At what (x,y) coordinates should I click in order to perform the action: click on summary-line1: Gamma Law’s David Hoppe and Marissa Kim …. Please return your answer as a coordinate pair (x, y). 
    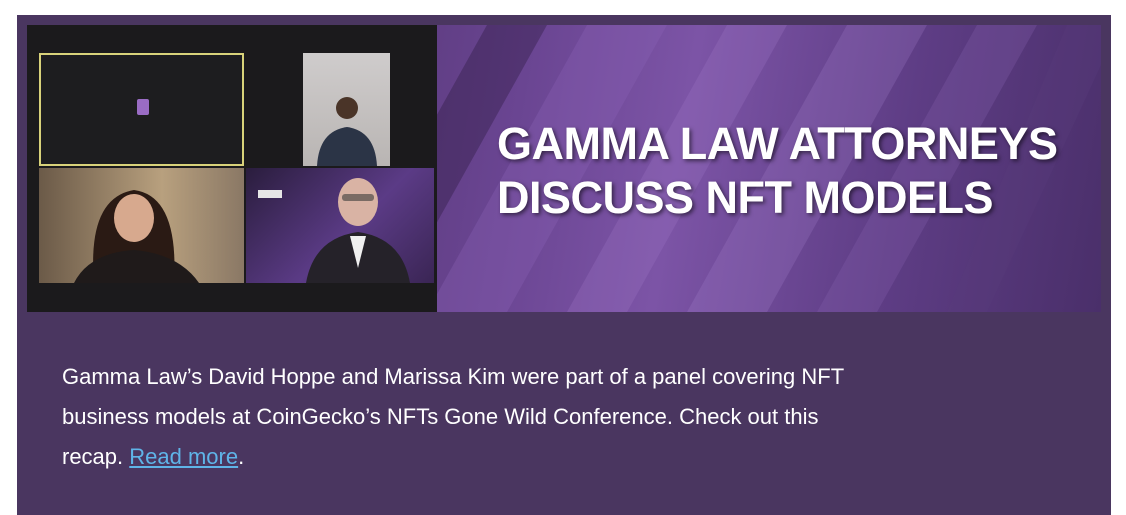
    Looking at the image, I should click on (453, 376).